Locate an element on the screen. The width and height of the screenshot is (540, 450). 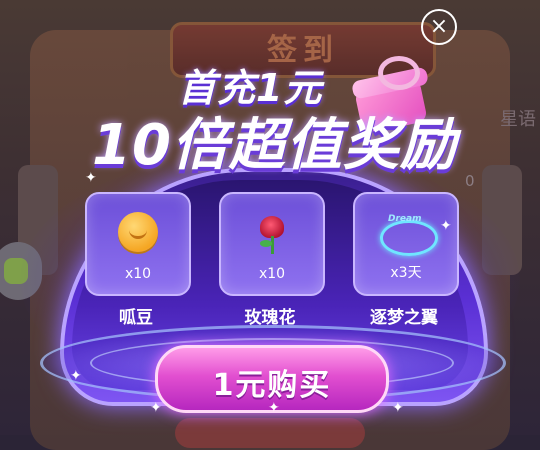
gift-box-bow is located at coordinates (399, 73).